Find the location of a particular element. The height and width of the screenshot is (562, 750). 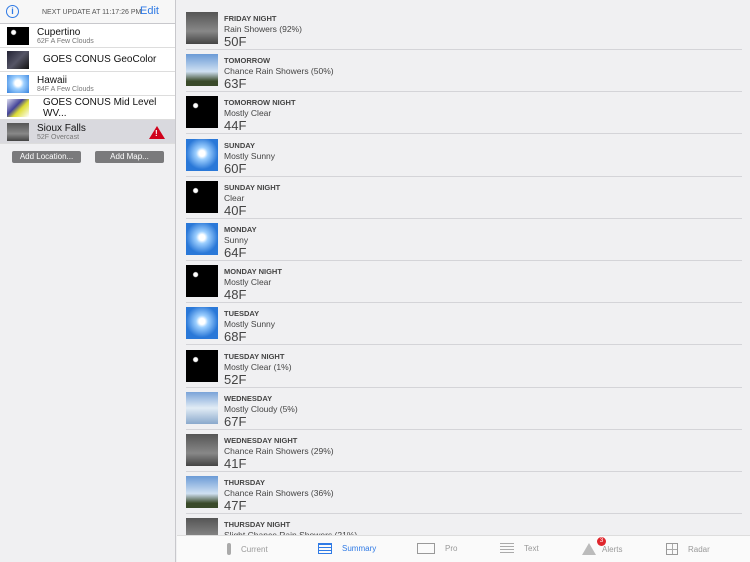

tab-bar: Current Summary Pro Text 3 Alerts Radar is located at coordinates (463, 548).